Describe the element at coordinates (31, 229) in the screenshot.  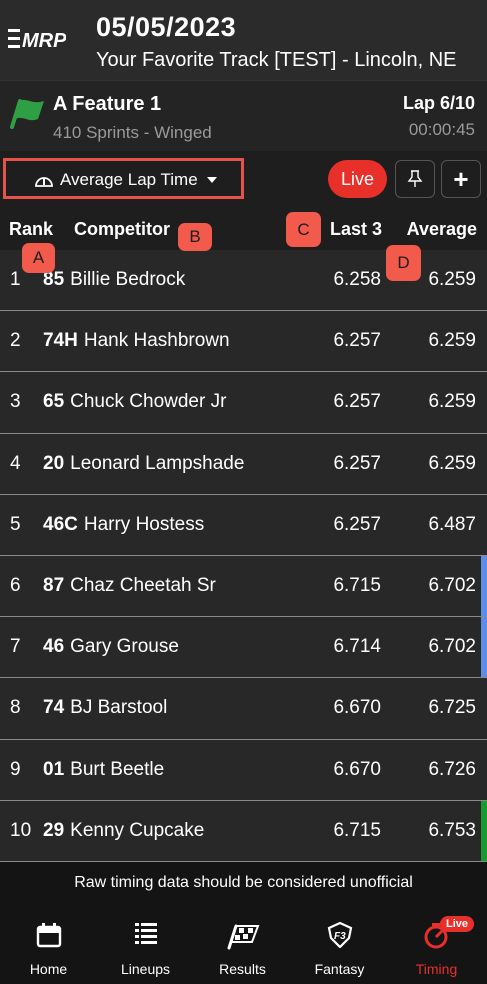
I see `col-rank: Rank` at that location.